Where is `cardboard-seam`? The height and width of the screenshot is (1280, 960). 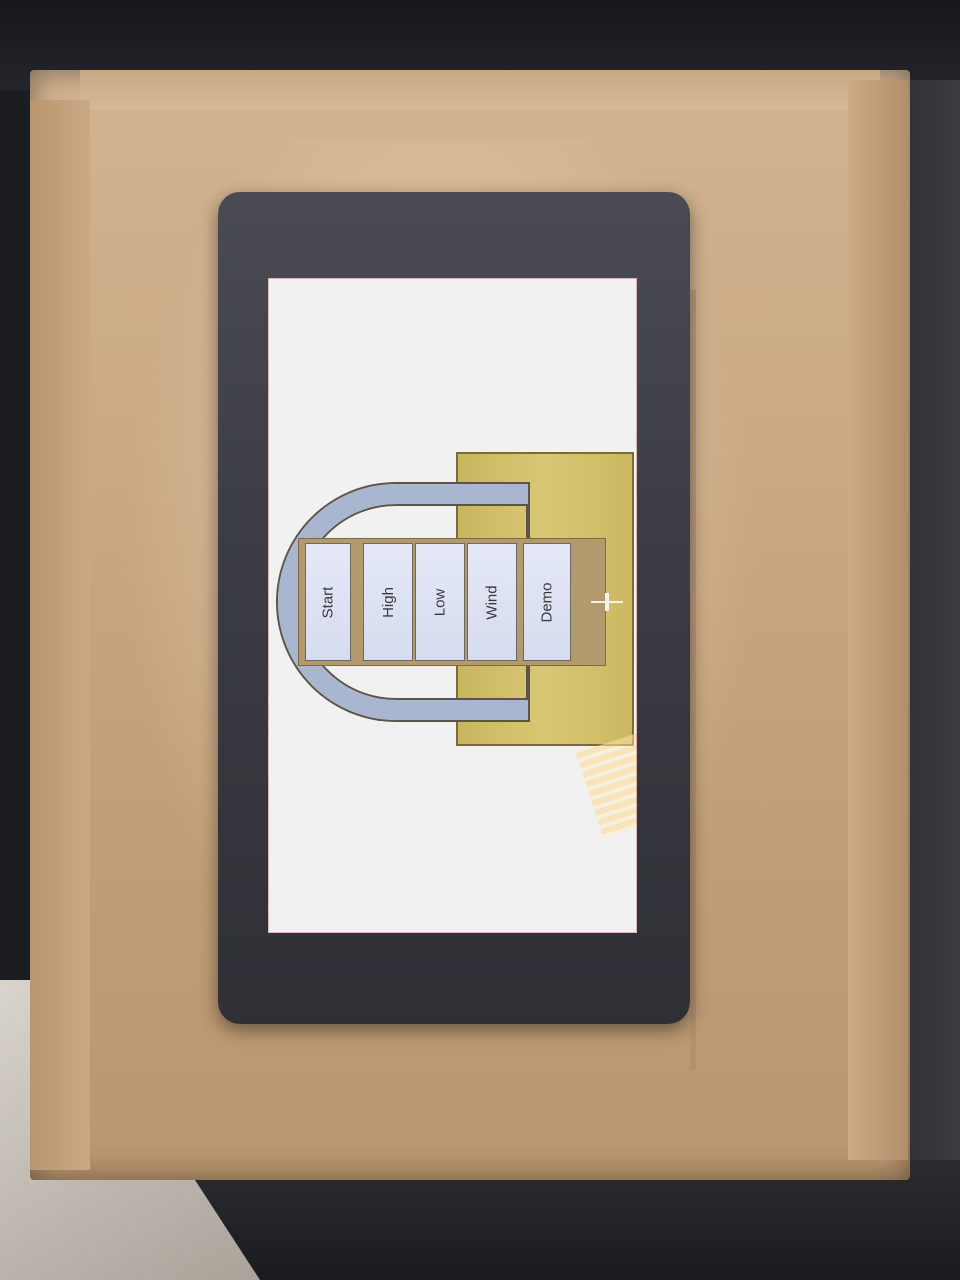 cardboard-seam is located at coordinates (693, 680).